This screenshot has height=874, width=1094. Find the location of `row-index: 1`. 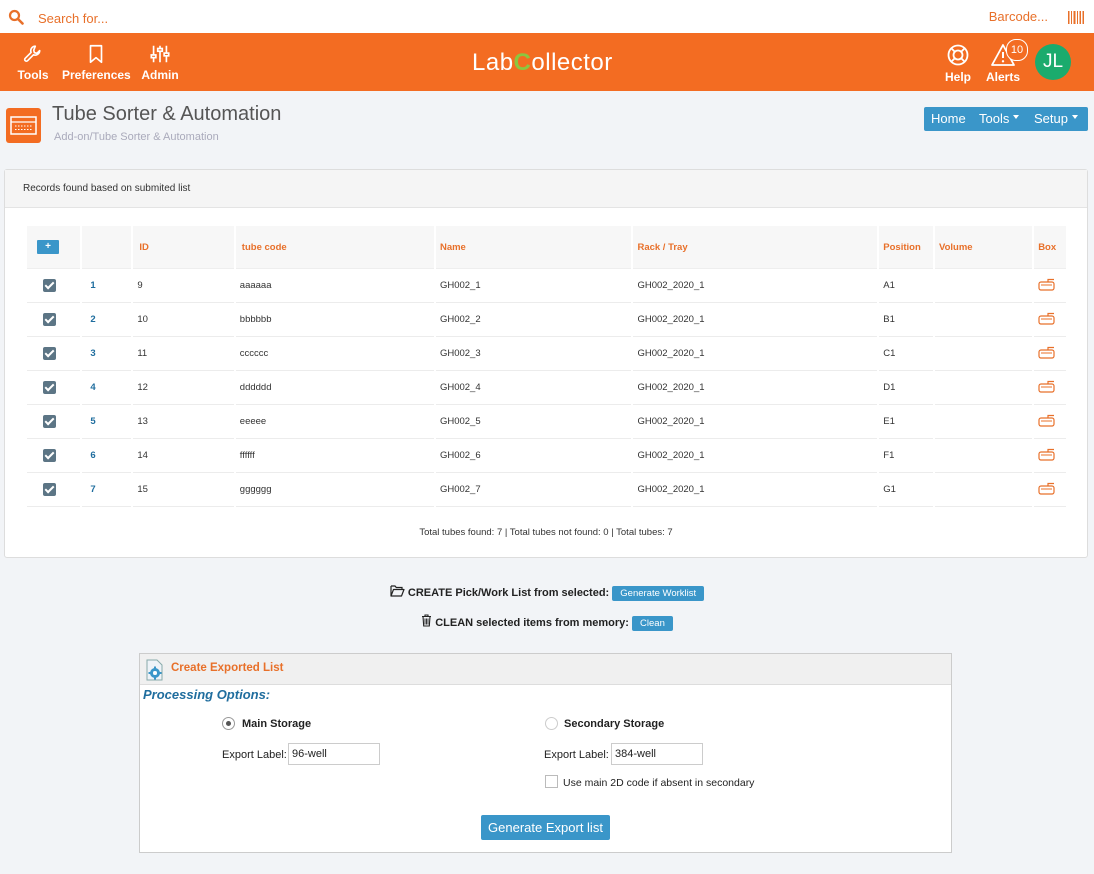

row-index: 1 is located at coordinates (107, 286).